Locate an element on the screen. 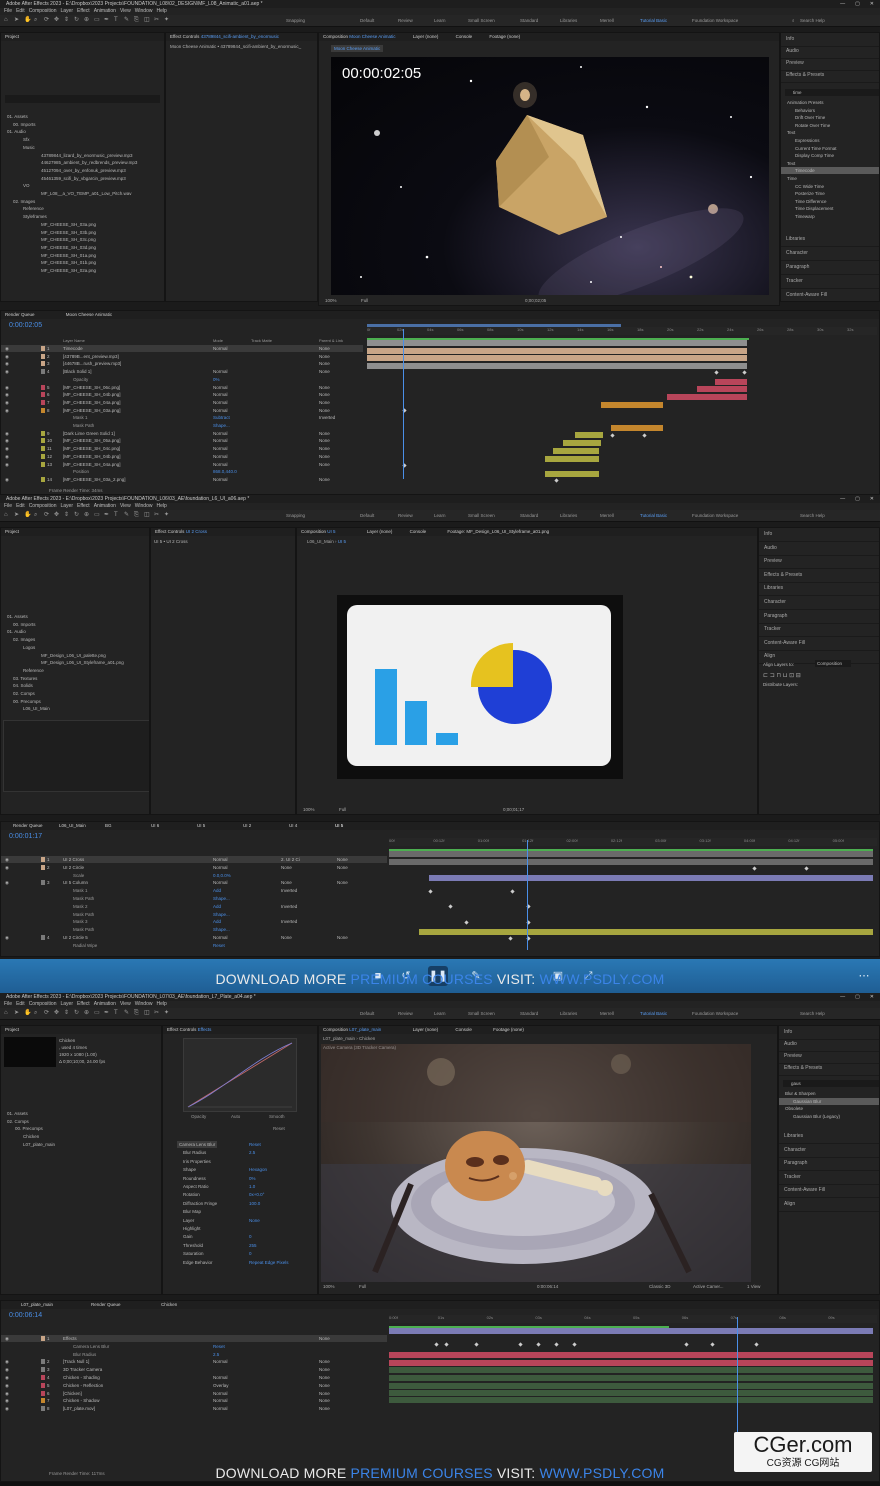 The width and height of the screenshot is (880, 1486). project-item: Music is located at coordinates (82, 147).